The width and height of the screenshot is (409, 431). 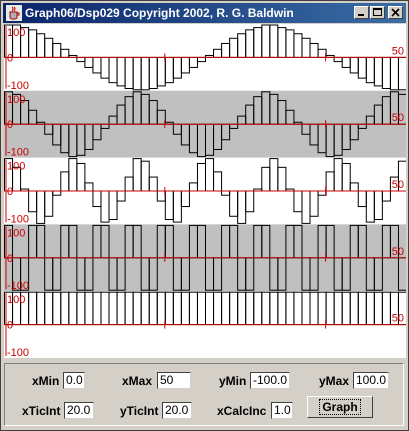 I want to click on xmax-field: 50, so click(x=174, y=380).